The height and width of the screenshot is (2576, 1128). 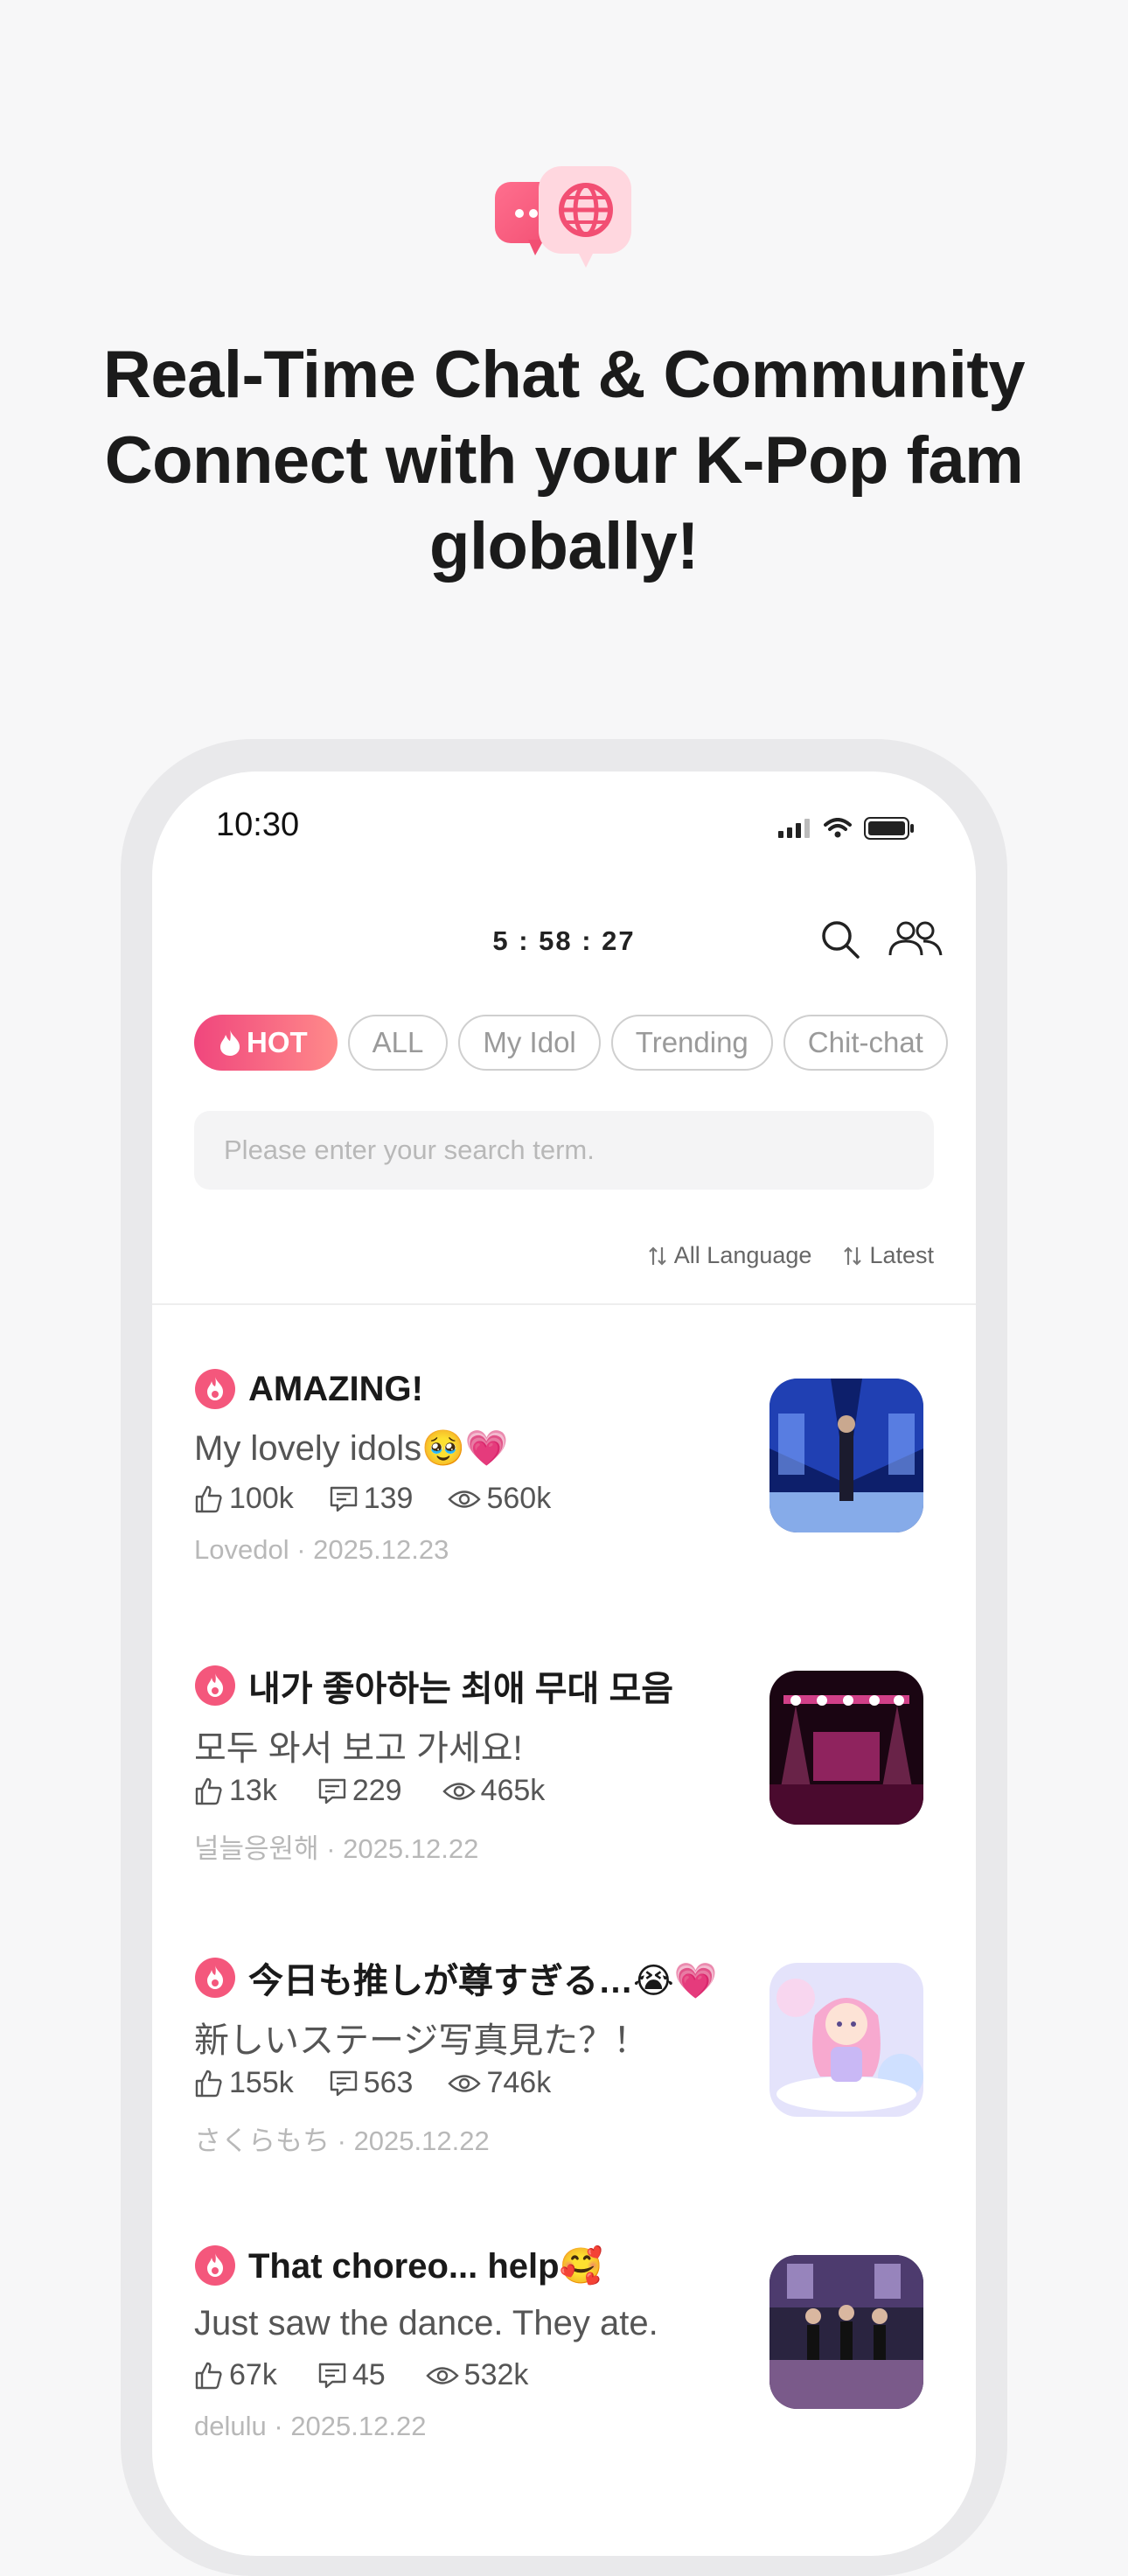 What do you see at coordinates (529, 1043) in the screenshot?
I see `tab-my-idol: My Idol` at bounding box center [529, 1043].